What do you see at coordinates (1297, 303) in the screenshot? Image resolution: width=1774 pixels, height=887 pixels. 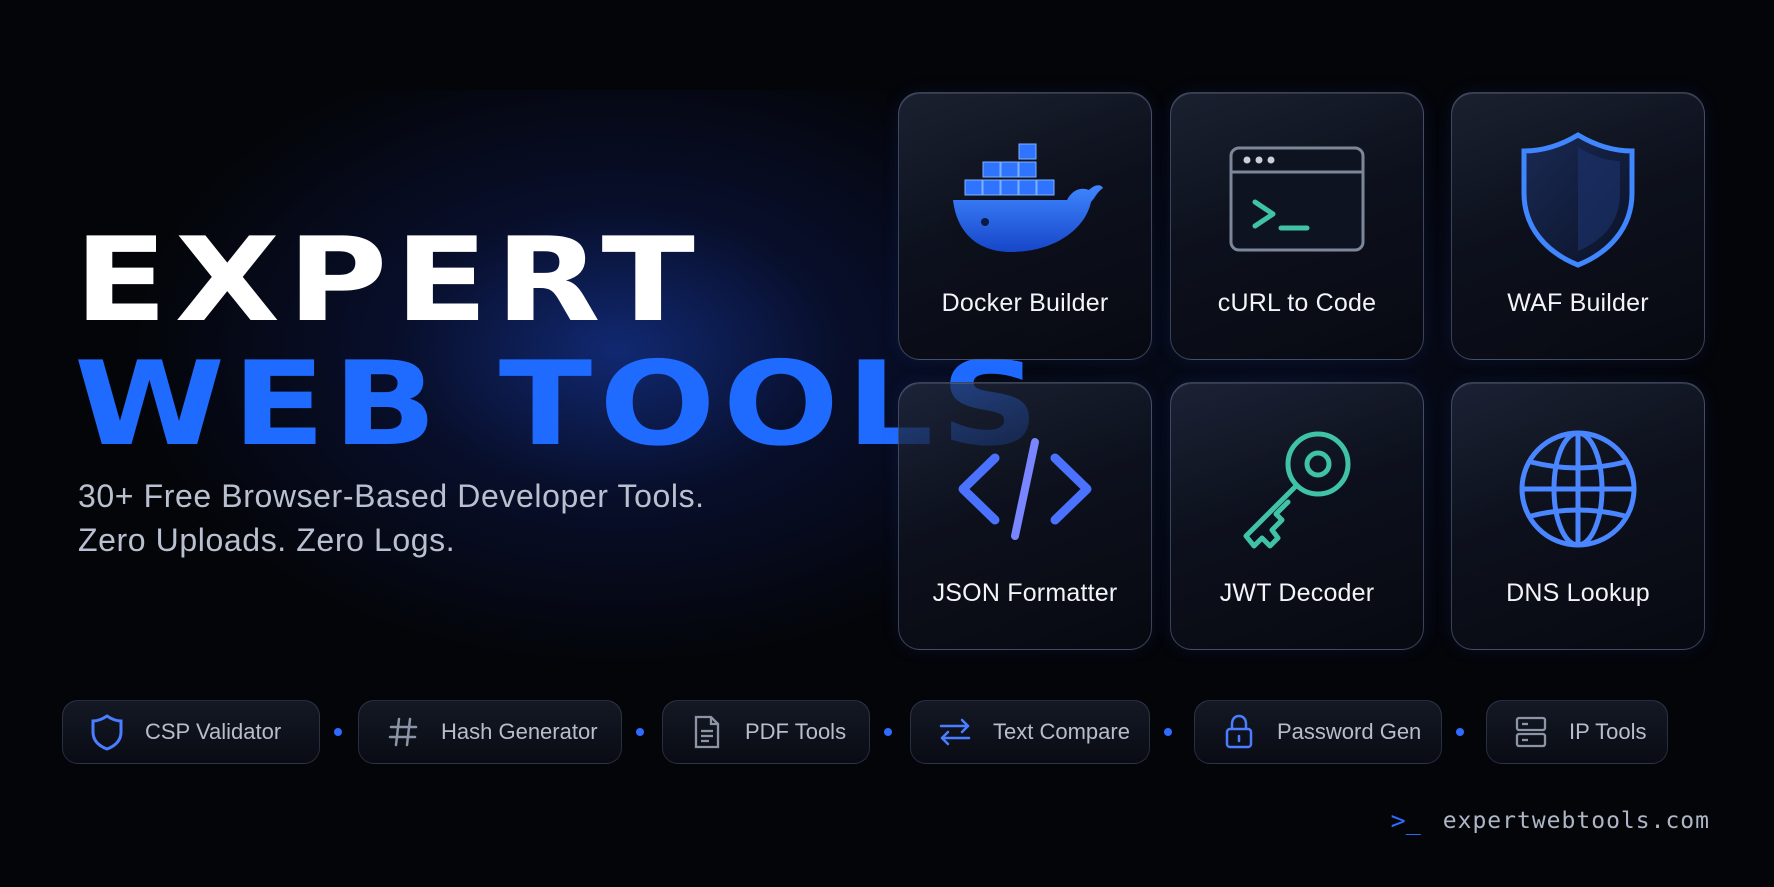 I see `tool-card-label: cURL to Code` at bounding box center [1297, 303].